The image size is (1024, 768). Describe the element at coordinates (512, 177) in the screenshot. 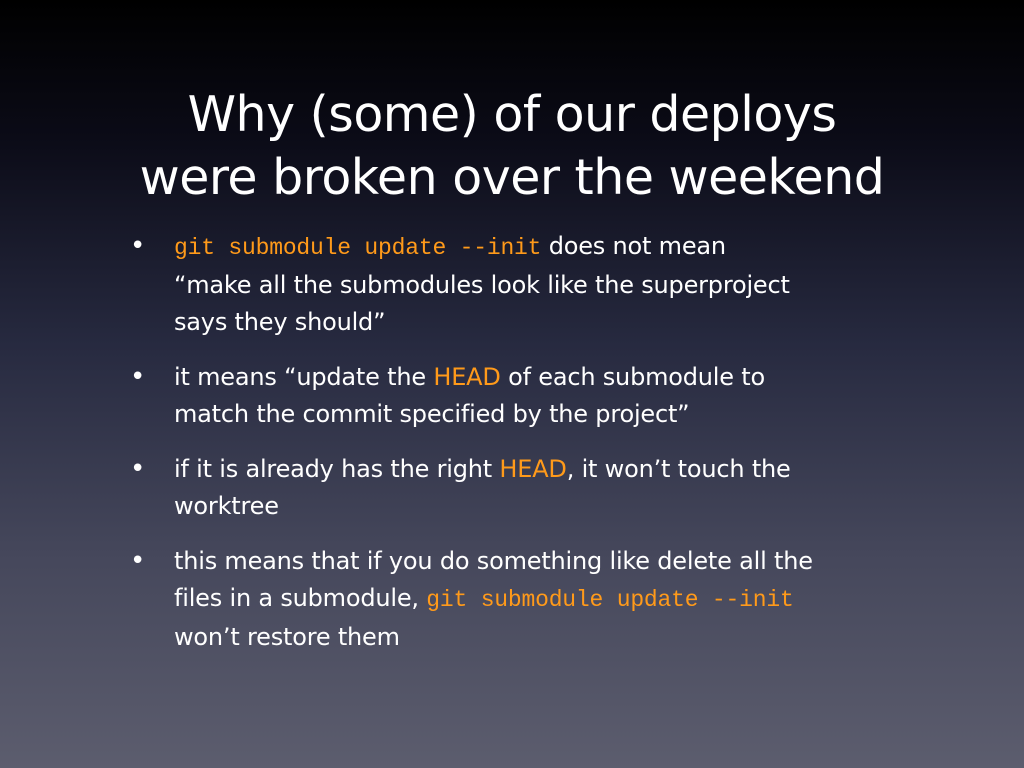

I see `title-line-2: were broken over the weekend` at that location.